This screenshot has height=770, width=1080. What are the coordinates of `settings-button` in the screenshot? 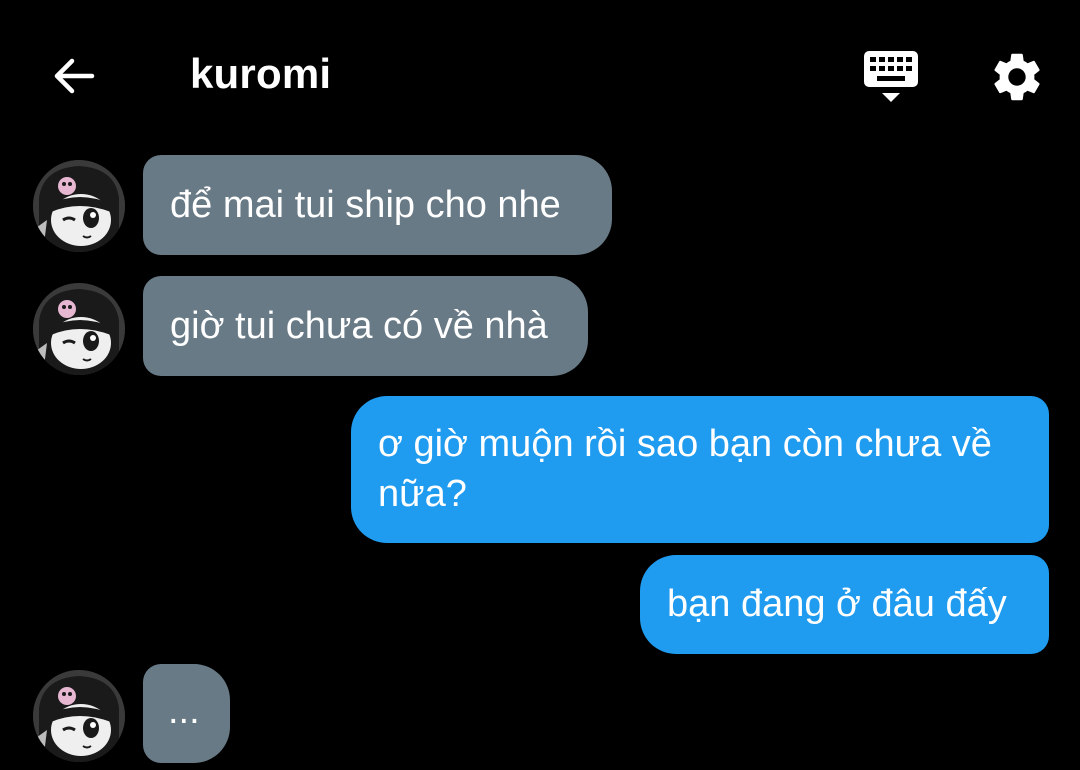 It's located at (1017, 77).